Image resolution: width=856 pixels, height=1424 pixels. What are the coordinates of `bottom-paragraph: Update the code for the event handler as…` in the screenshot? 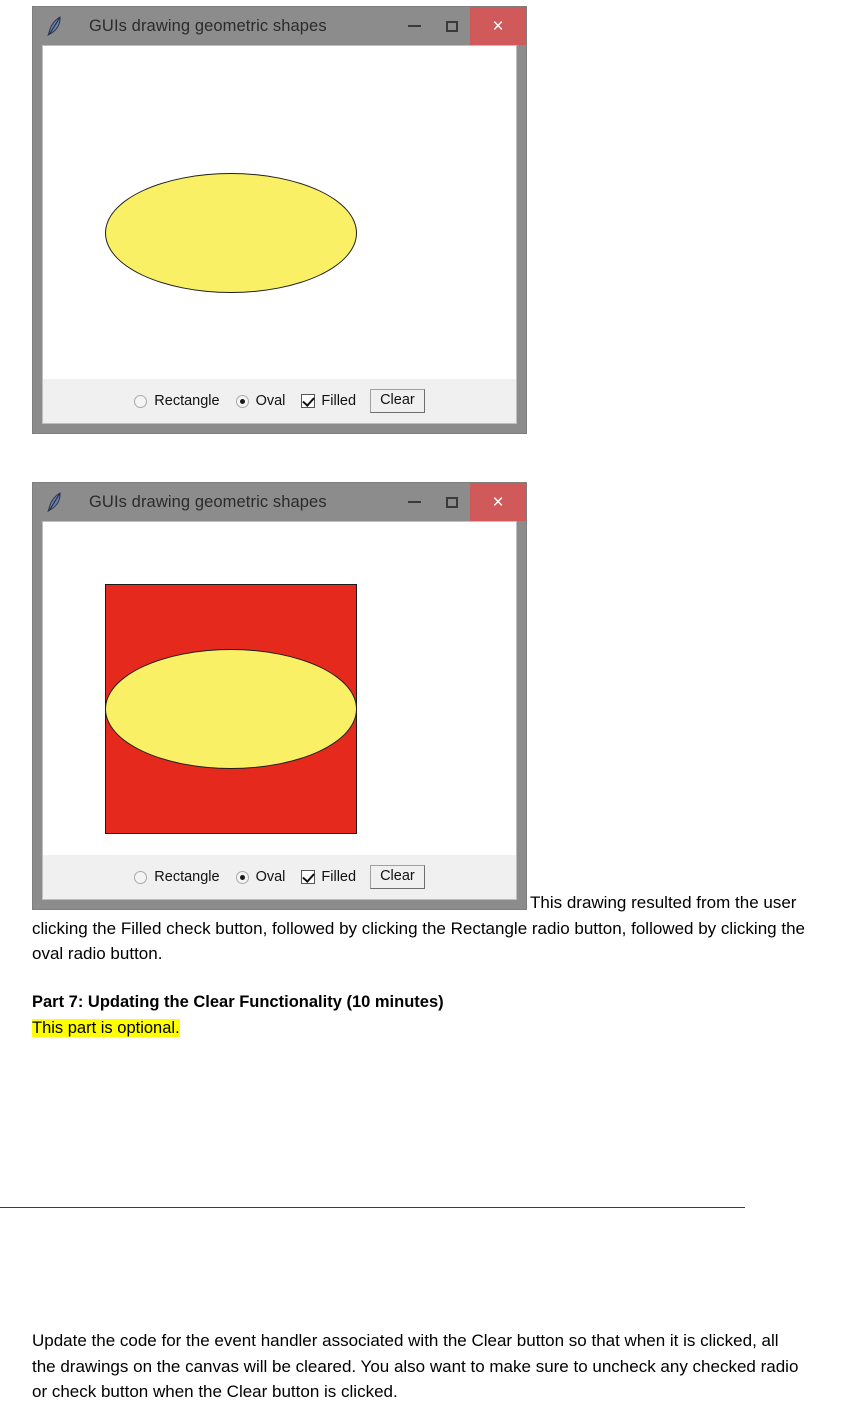 It's located at (415, 1366).